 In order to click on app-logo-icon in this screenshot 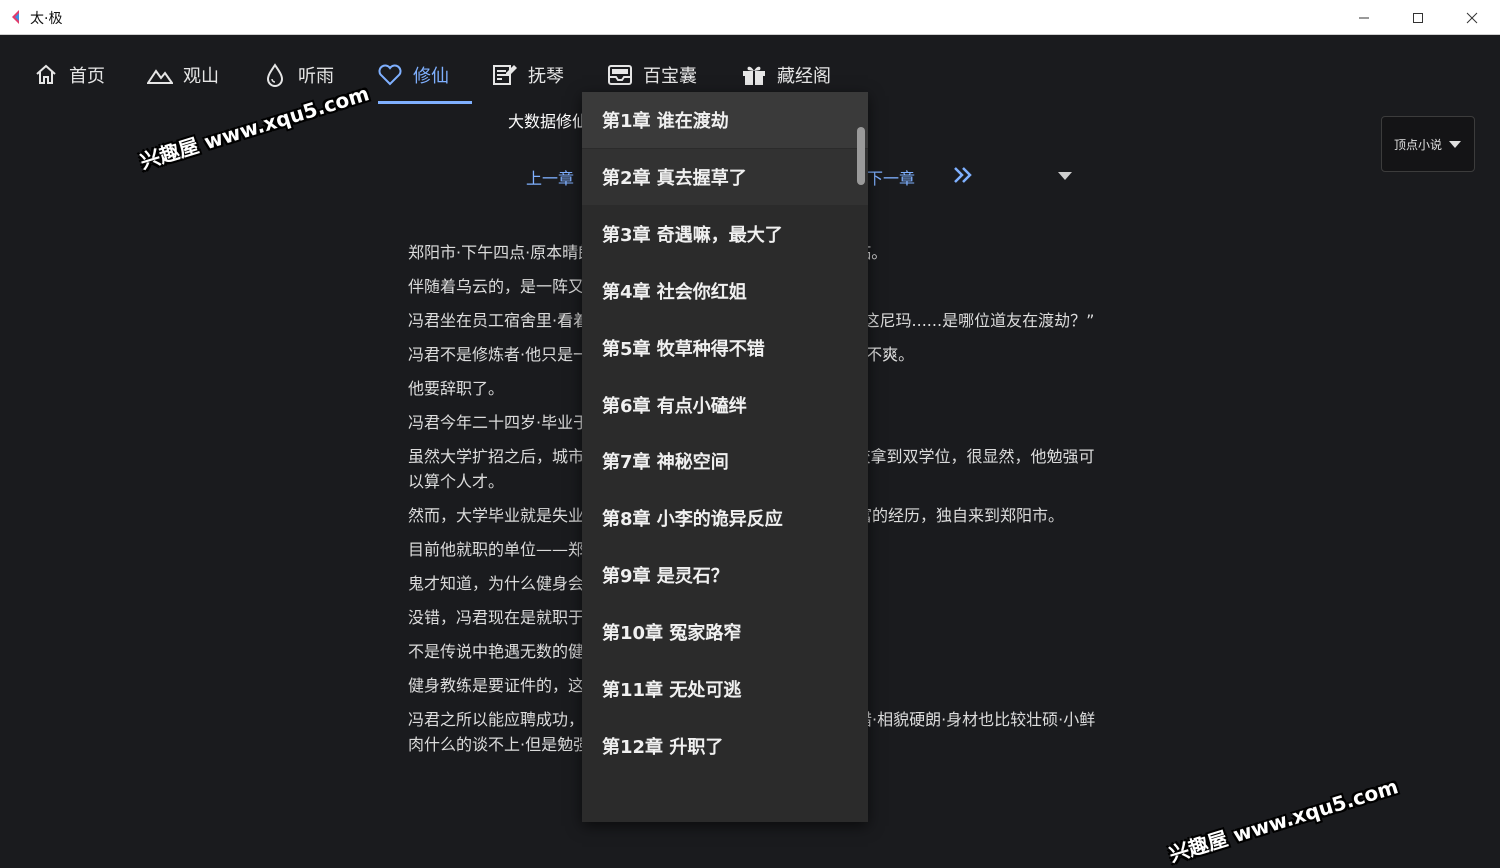, I will do `click(15, 17)`.